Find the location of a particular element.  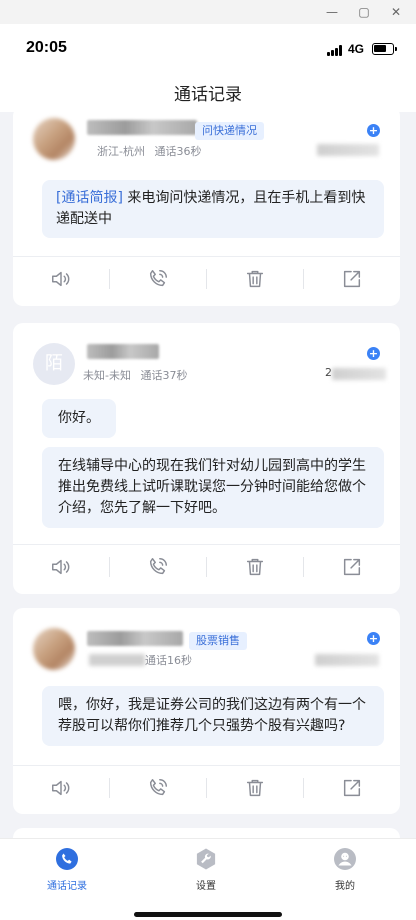

card-header: 股票销售 通话16秒 + is located at coordinates (206, 639).